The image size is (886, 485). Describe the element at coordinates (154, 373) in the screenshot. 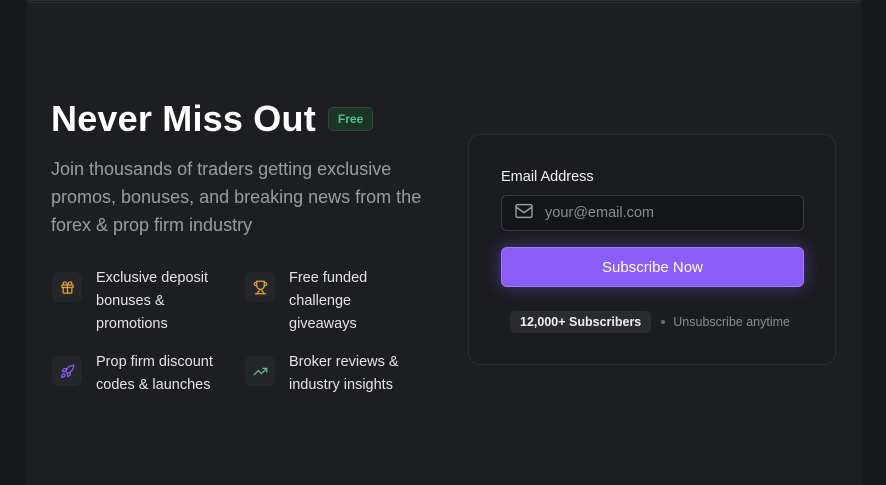

I see `feature-text: Prop firm discount codes & launches` at that location.